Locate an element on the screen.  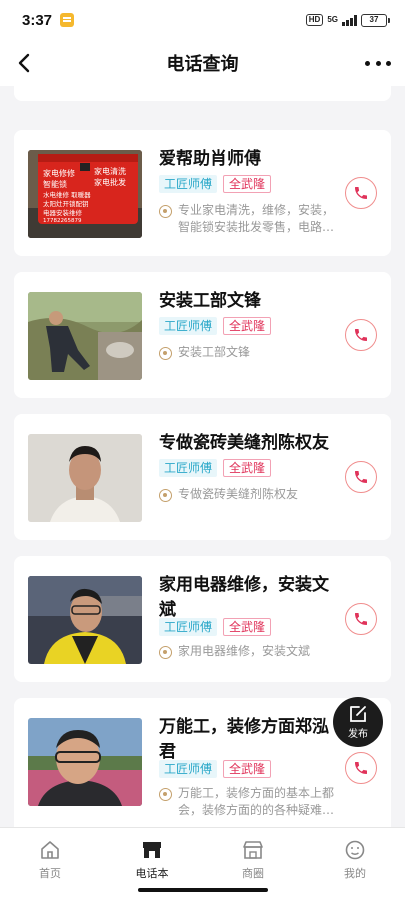
notification-note-icon is located at coordinates (67, 20).